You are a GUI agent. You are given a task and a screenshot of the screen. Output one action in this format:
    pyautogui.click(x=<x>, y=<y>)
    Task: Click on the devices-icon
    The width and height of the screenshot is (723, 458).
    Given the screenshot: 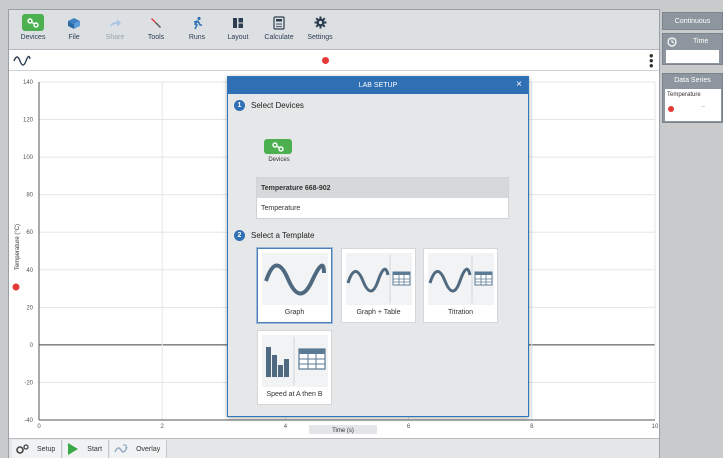 What is the action you would take?
    pyautogui.click(x=33, y=22)
    